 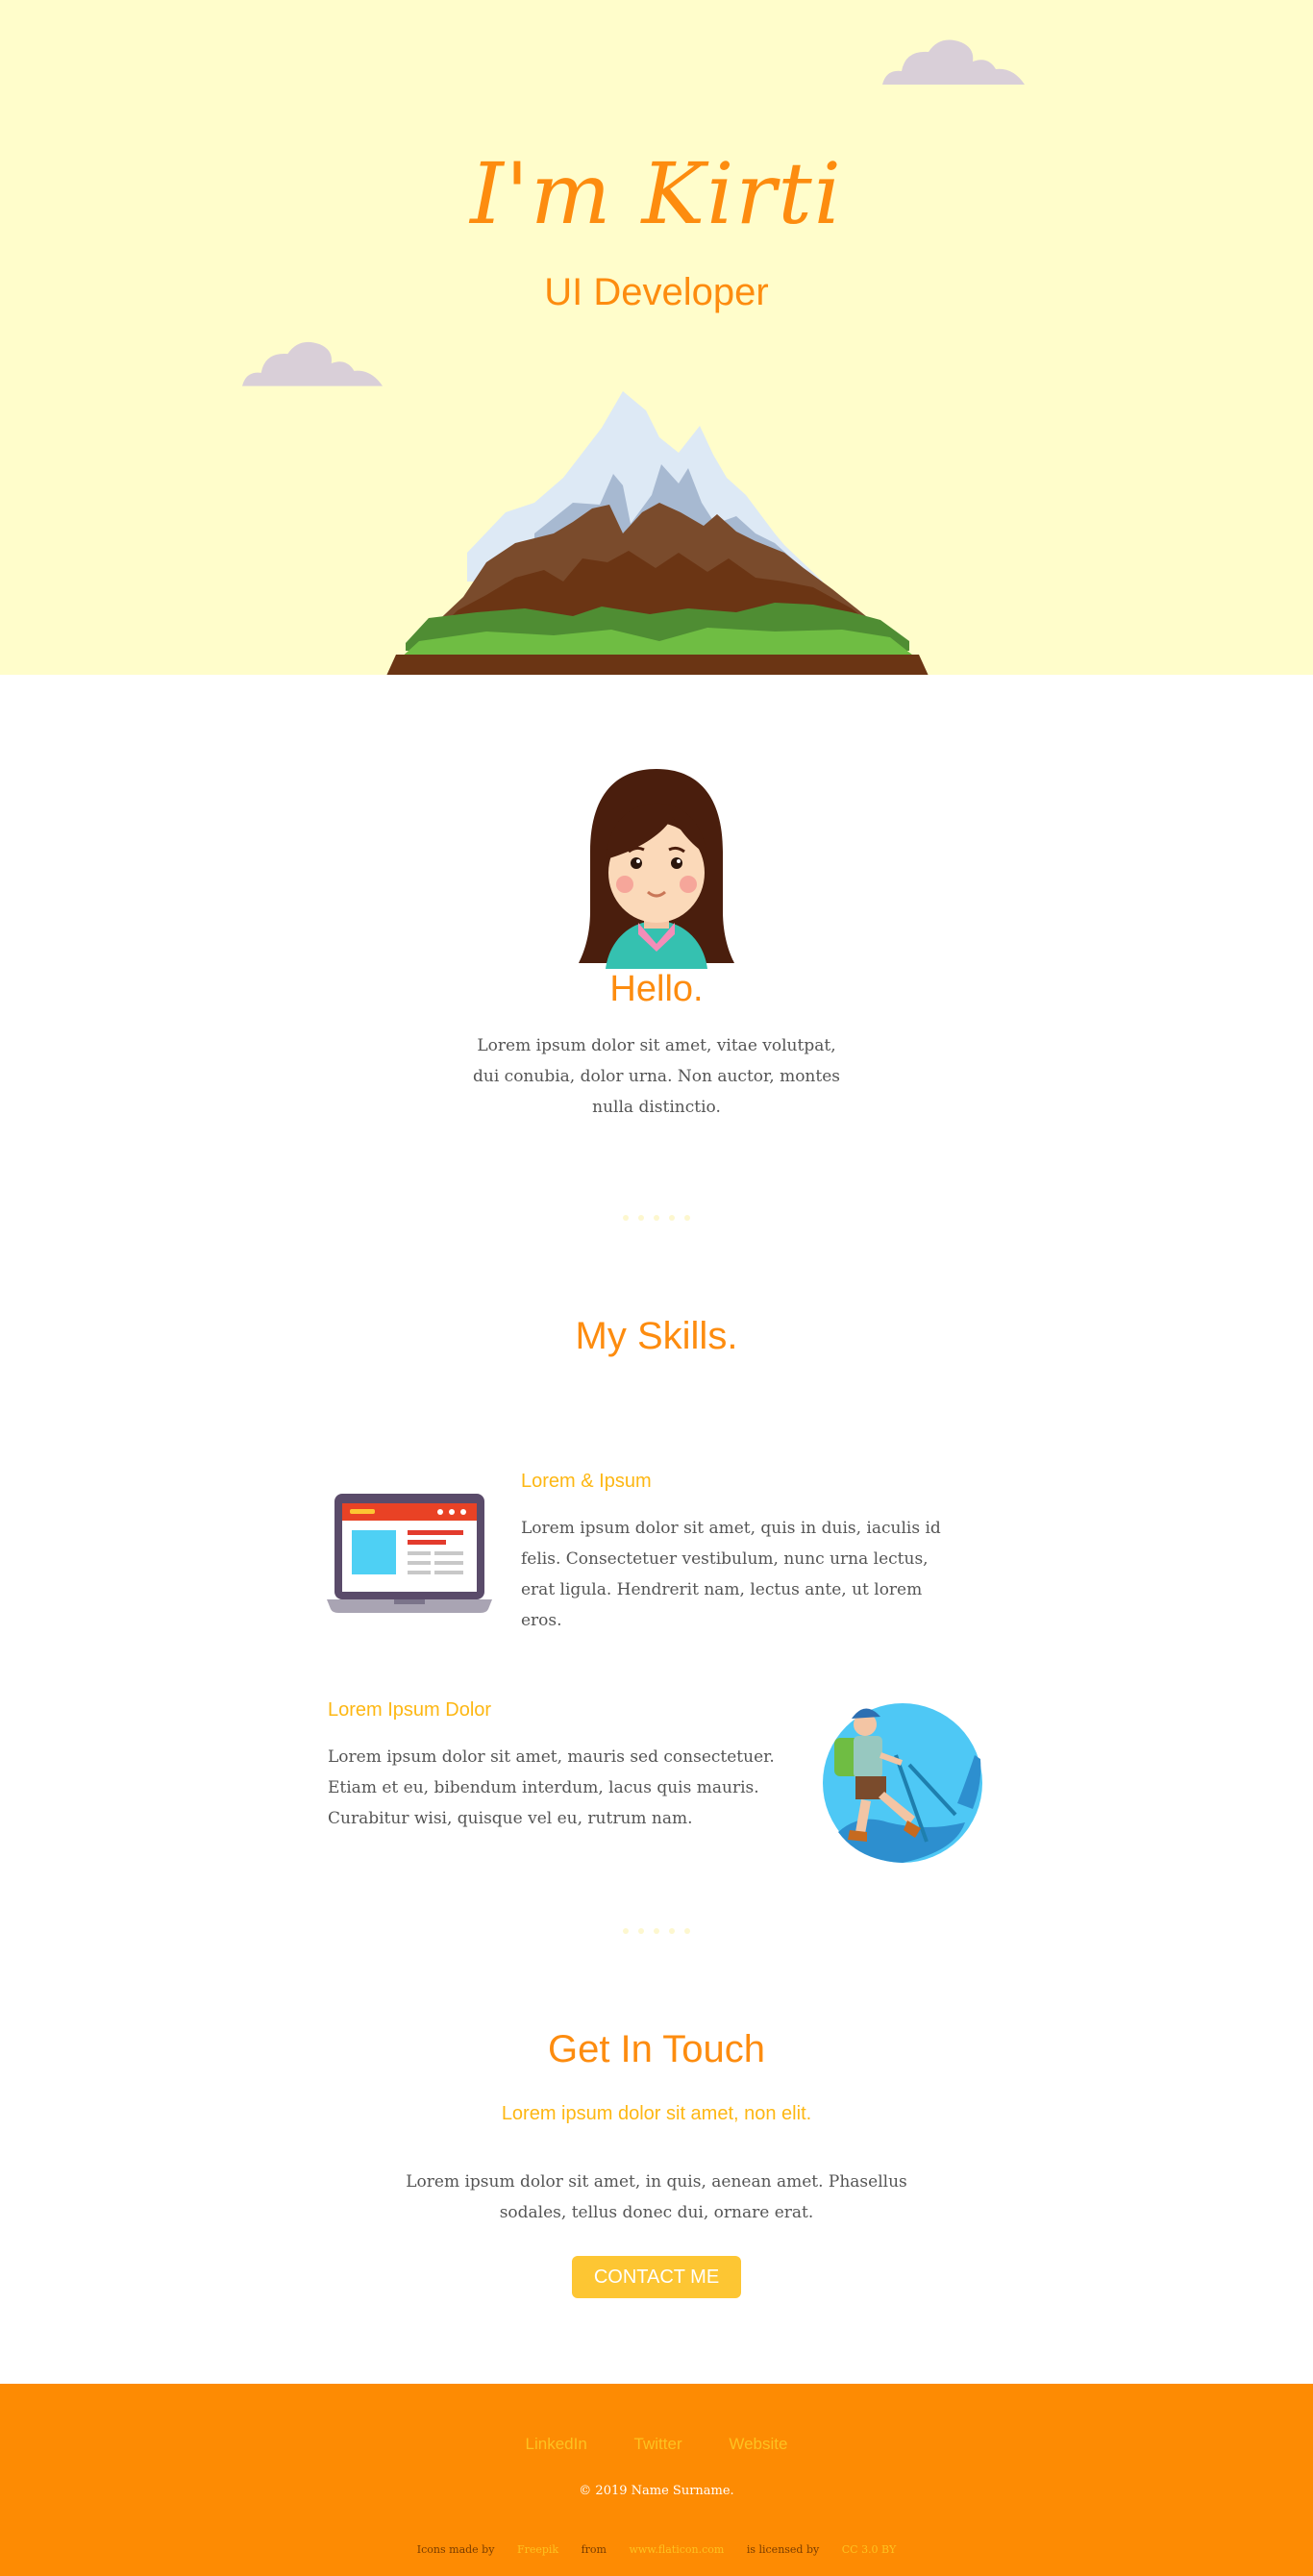 I want to click on credits-license-link: CC 3.0 BY, so click(x=869, y=2549).